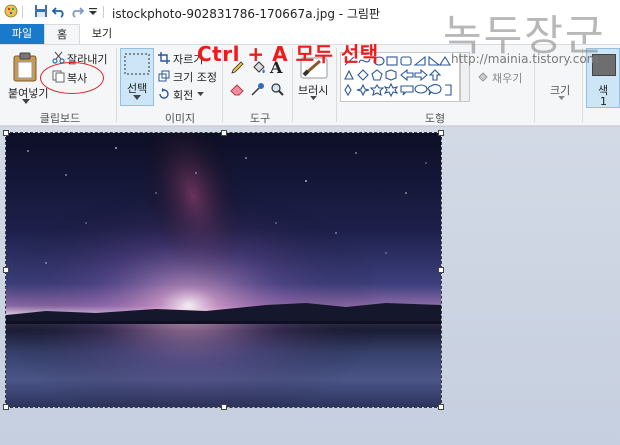 The image size is (620, 445). I want to click on tab-home: 홈, so click(62, 34).